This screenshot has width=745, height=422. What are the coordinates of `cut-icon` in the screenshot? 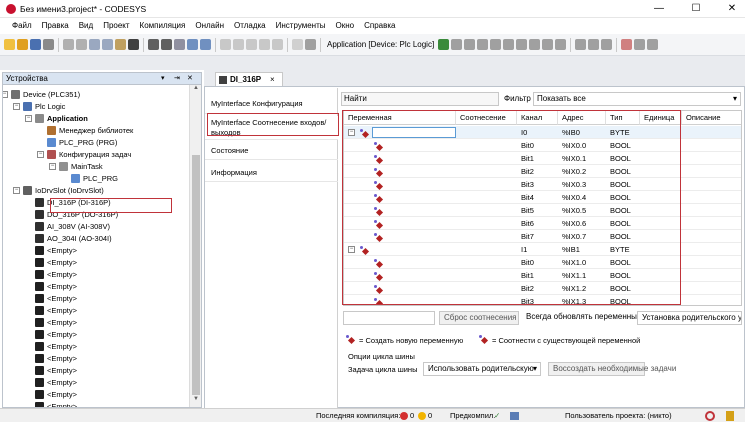 It's located at (94, 44).